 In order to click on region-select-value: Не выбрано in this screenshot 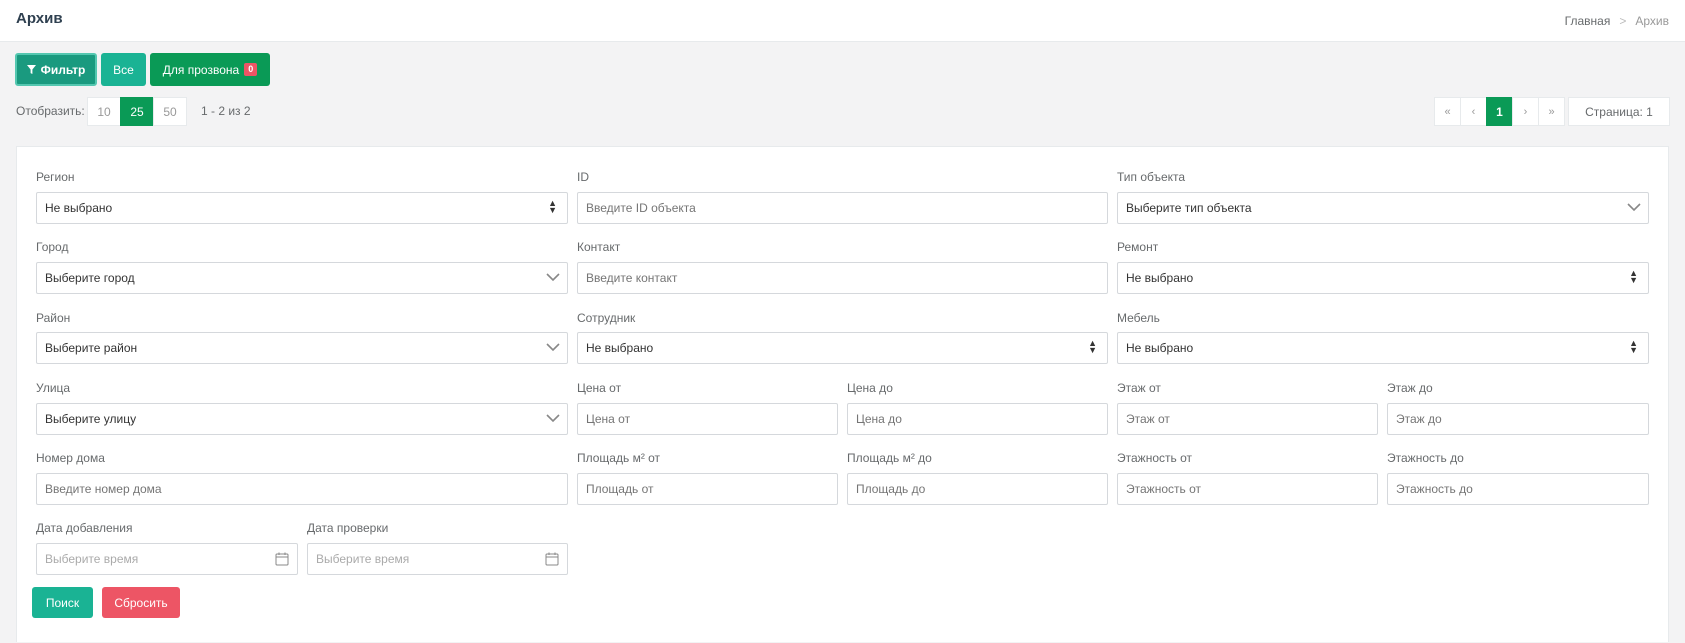, I will do `click(79, 208)`.